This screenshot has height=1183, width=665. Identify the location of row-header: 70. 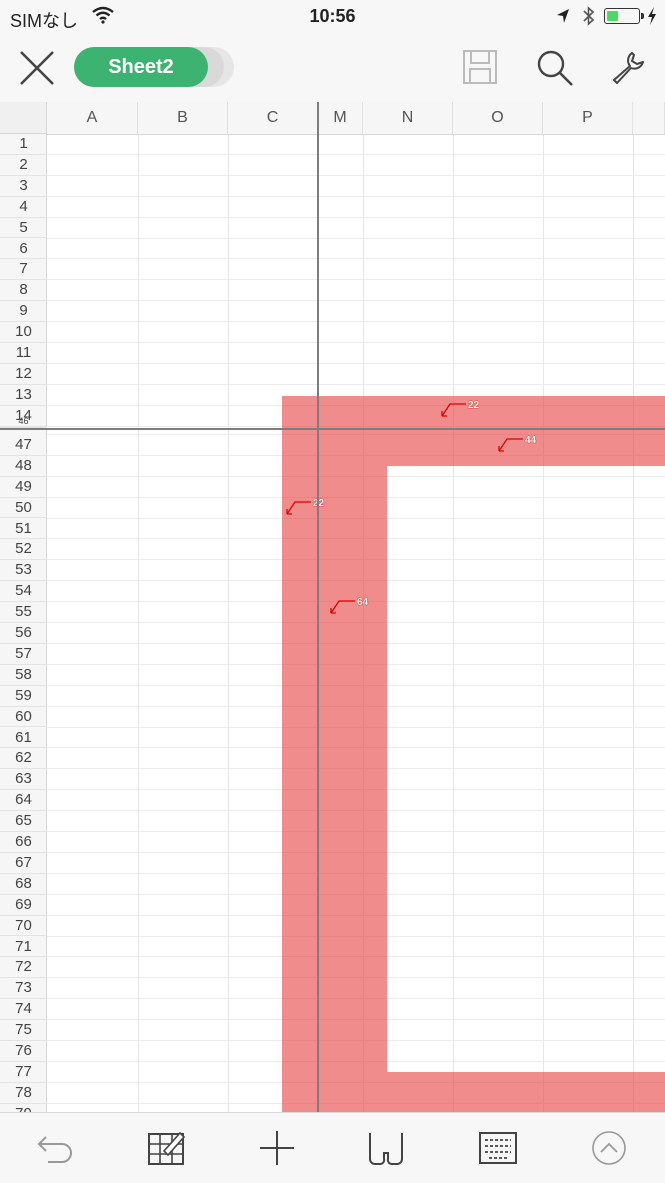
(23, 926).